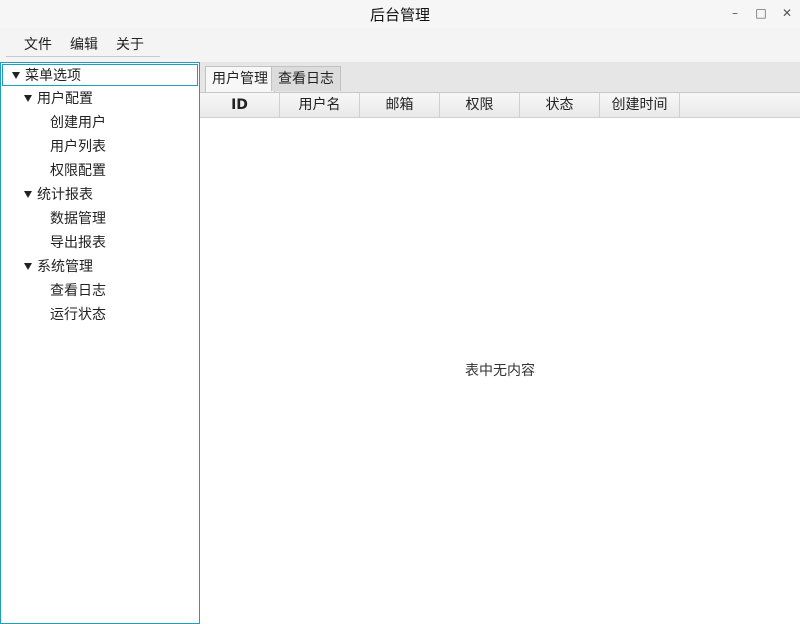 This screenshot has height=624, width=800. What do you see at coordinates (78, 243) in the screenshot?
I see `tree-item-export-report: 导出报表` at bounding box center [78, 243].